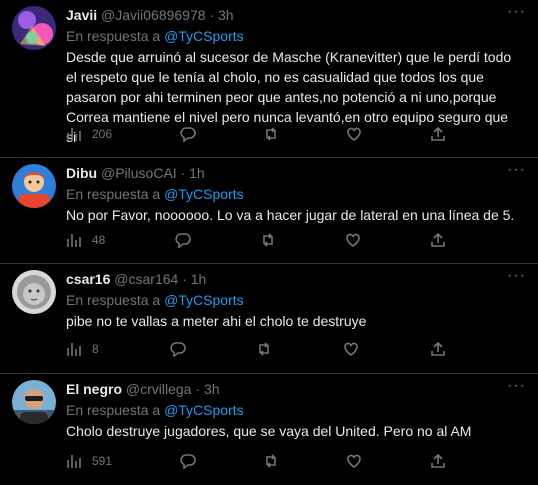 This screenshot has height=485, width=538. What do you see at coordinates (256, 240) in the screenshot?
I see `action-bar: 48` at bounding box center [256, 240].